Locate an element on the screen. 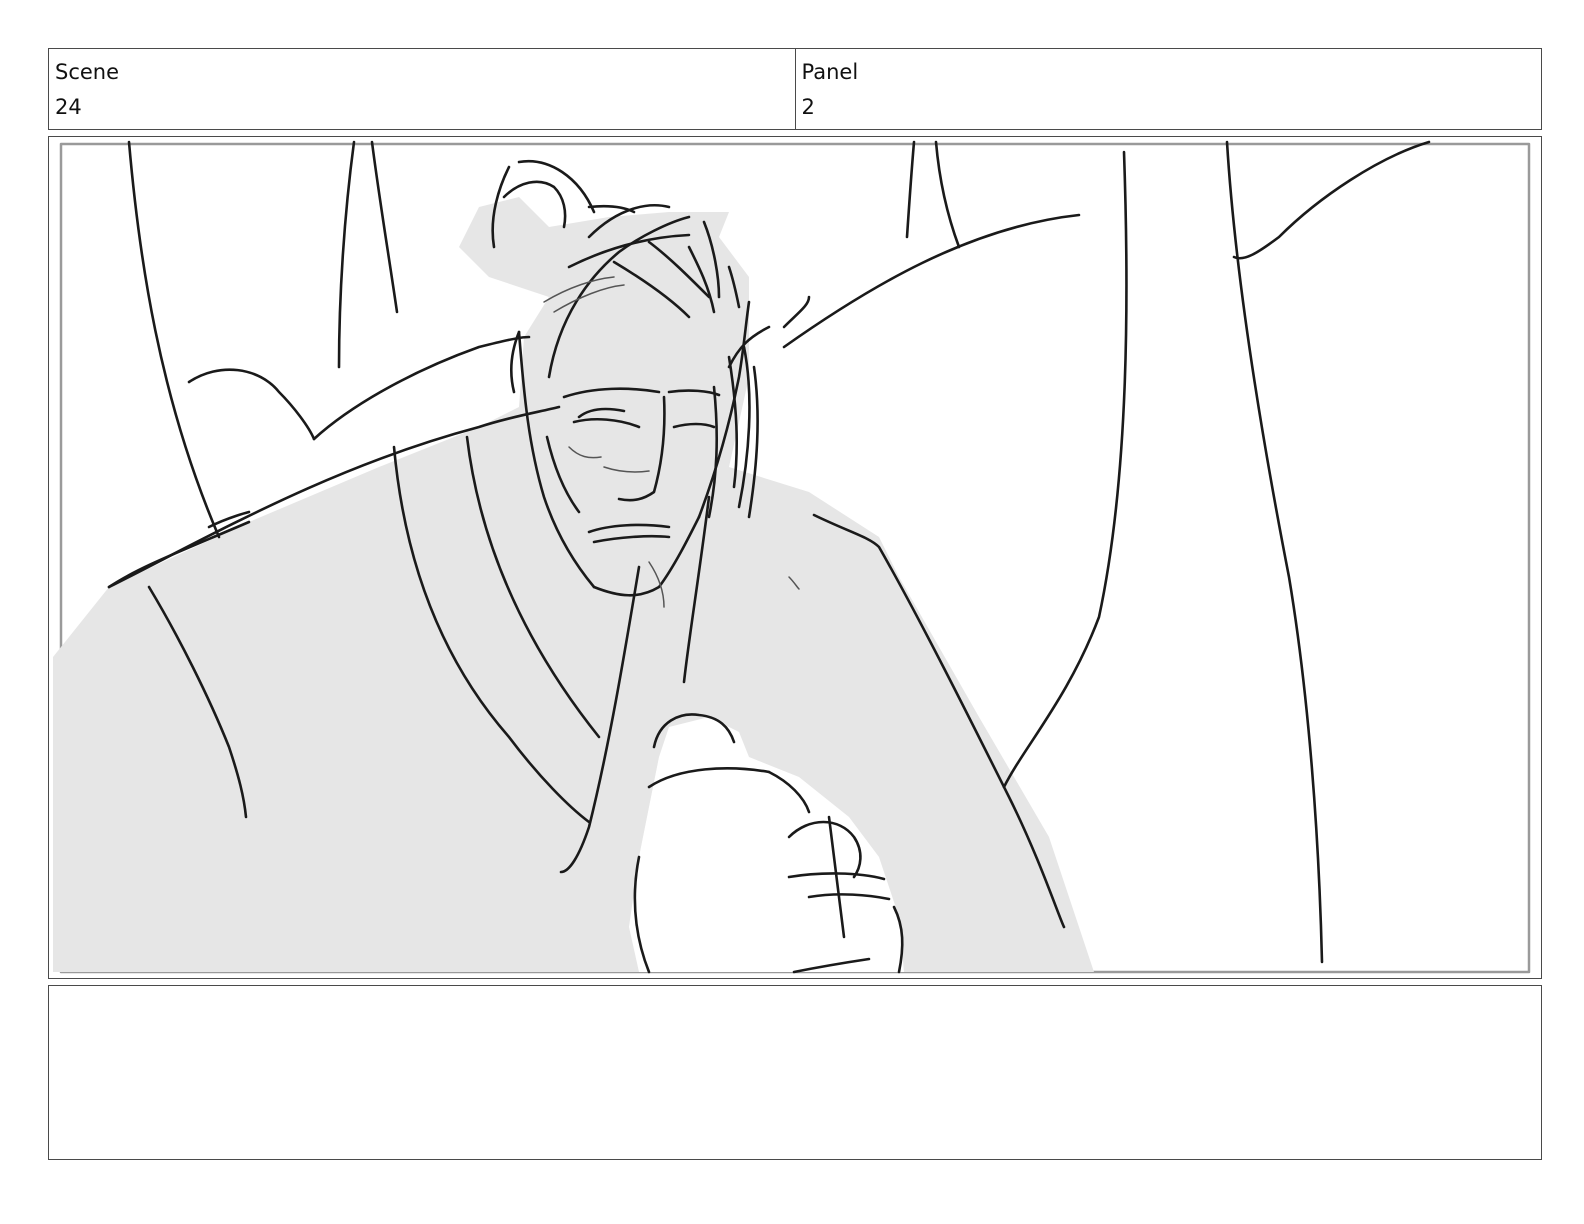 Image resolution: width=1584 pixels, height=1224 pixels. scene-number: 24 is located at coordinates (68, 107).